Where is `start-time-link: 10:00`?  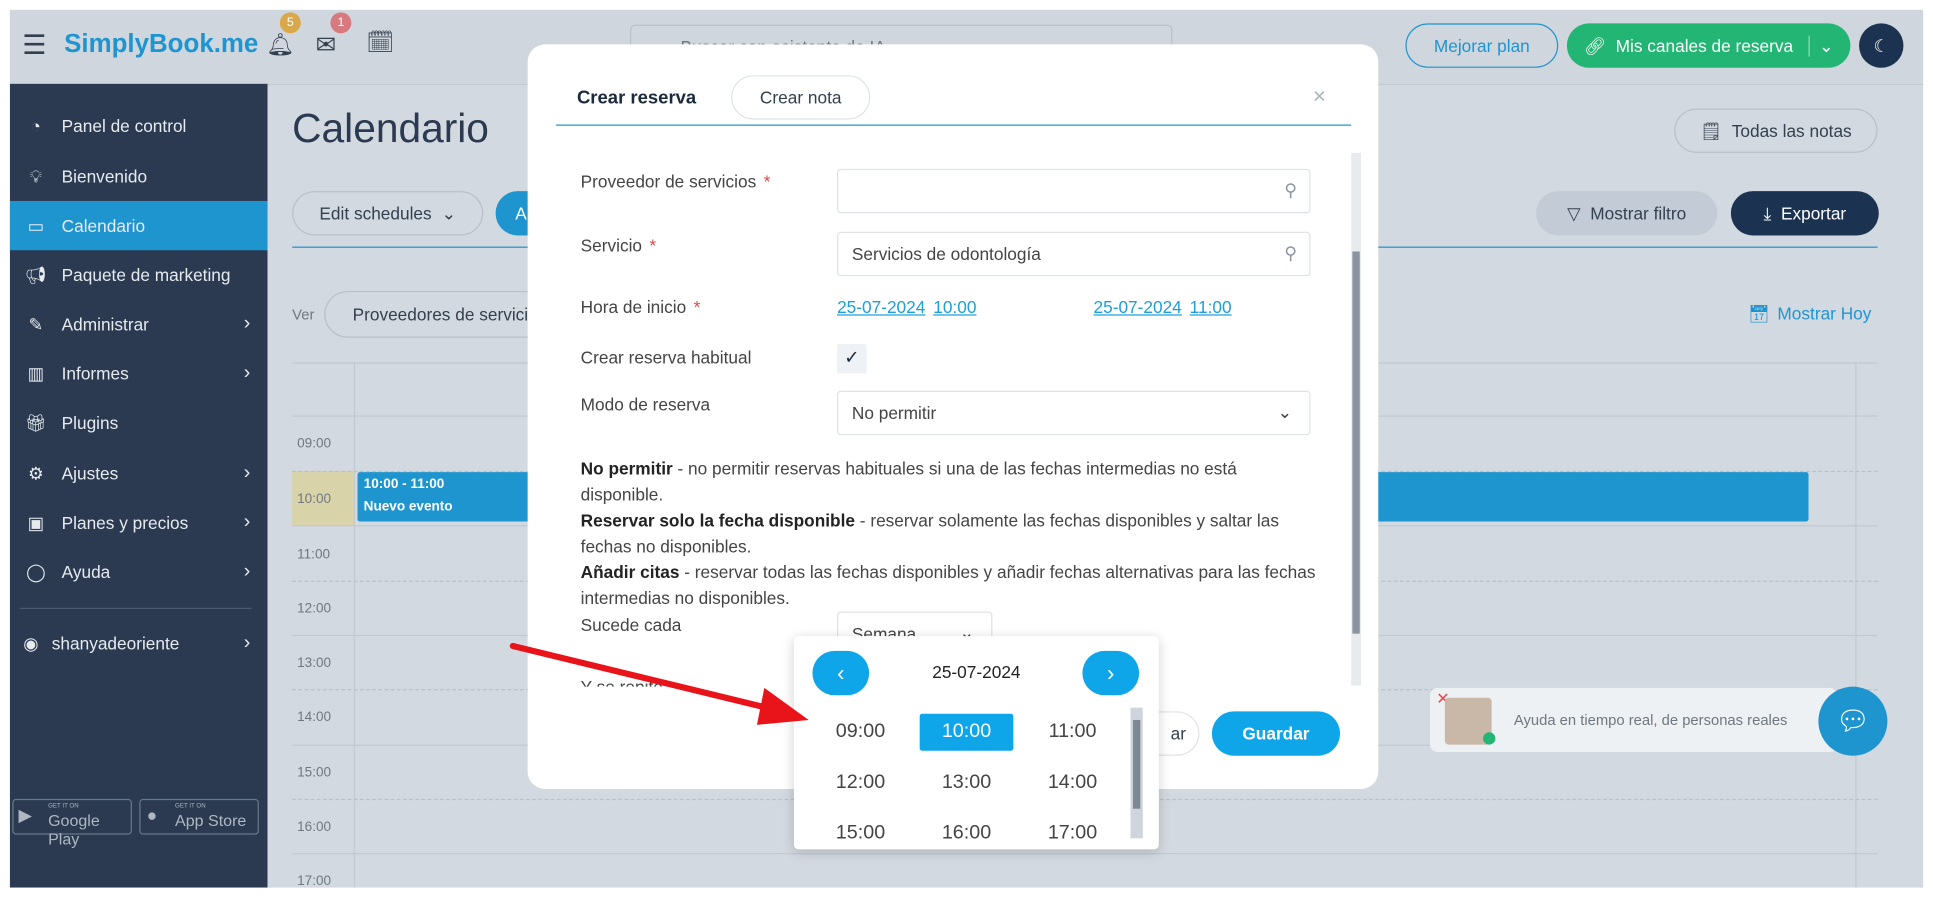
start-time-link: 10:00 is located at coordinates (954, 307).